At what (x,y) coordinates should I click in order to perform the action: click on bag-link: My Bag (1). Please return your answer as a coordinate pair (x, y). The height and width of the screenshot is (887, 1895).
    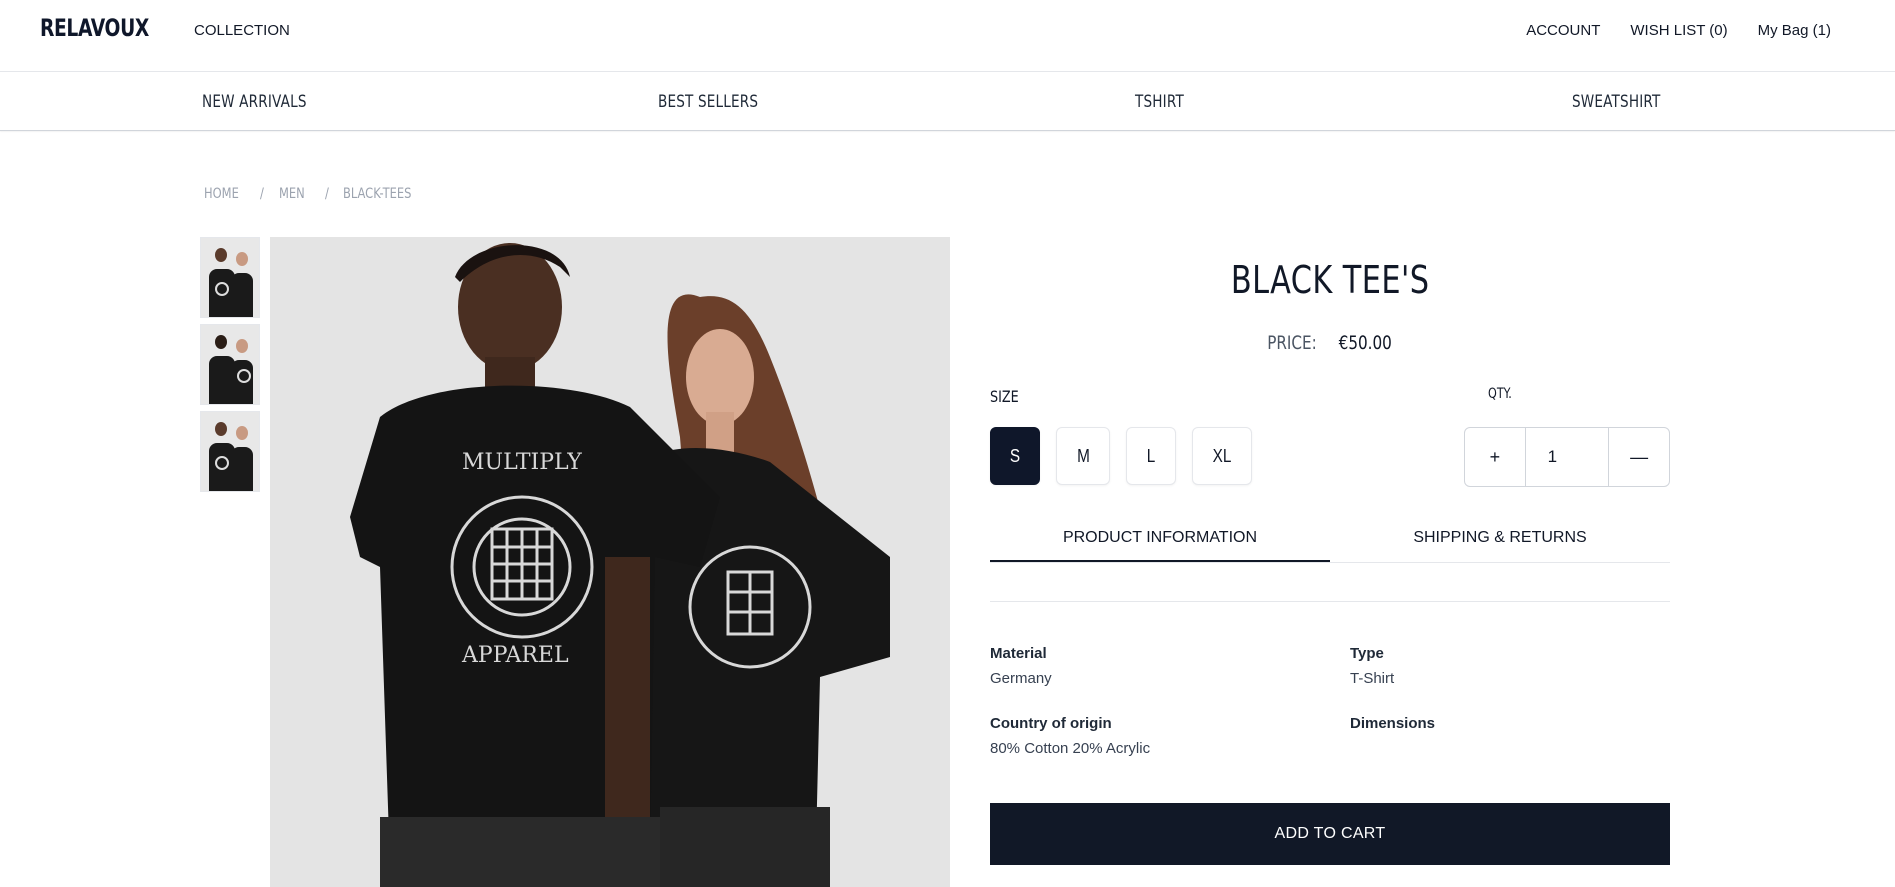
    Looking at the image, I should click on (1794, 30).